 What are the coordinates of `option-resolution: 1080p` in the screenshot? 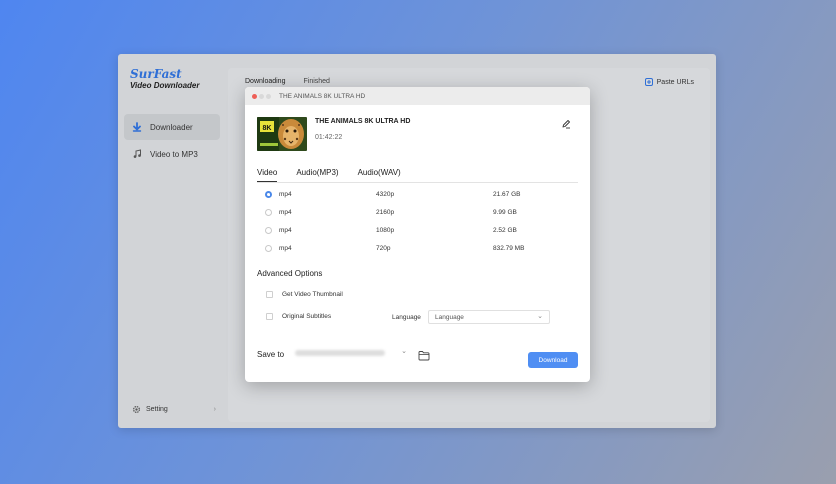 It's located at (385, 230).